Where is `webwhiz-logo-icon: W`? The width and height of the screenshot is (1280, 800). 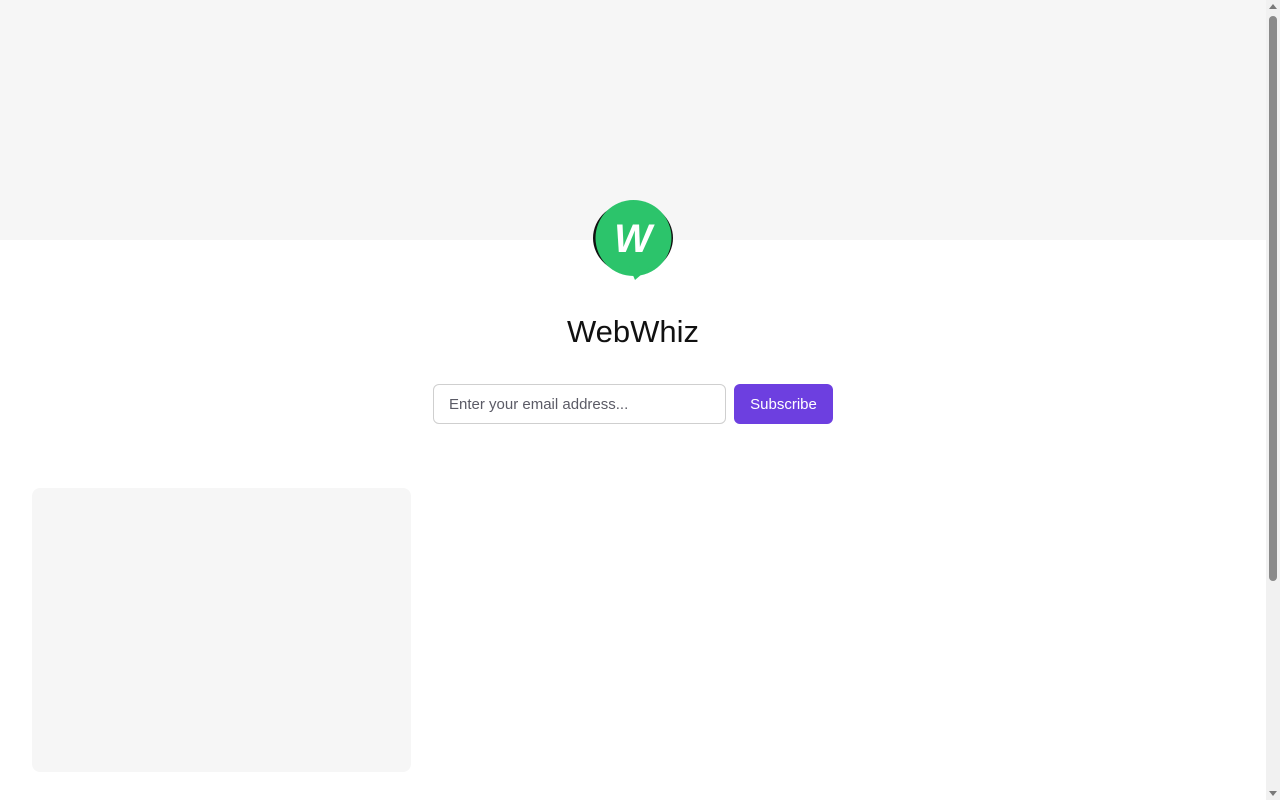
webwhiz-logo-icon: W is located at coordinates (633, 240).